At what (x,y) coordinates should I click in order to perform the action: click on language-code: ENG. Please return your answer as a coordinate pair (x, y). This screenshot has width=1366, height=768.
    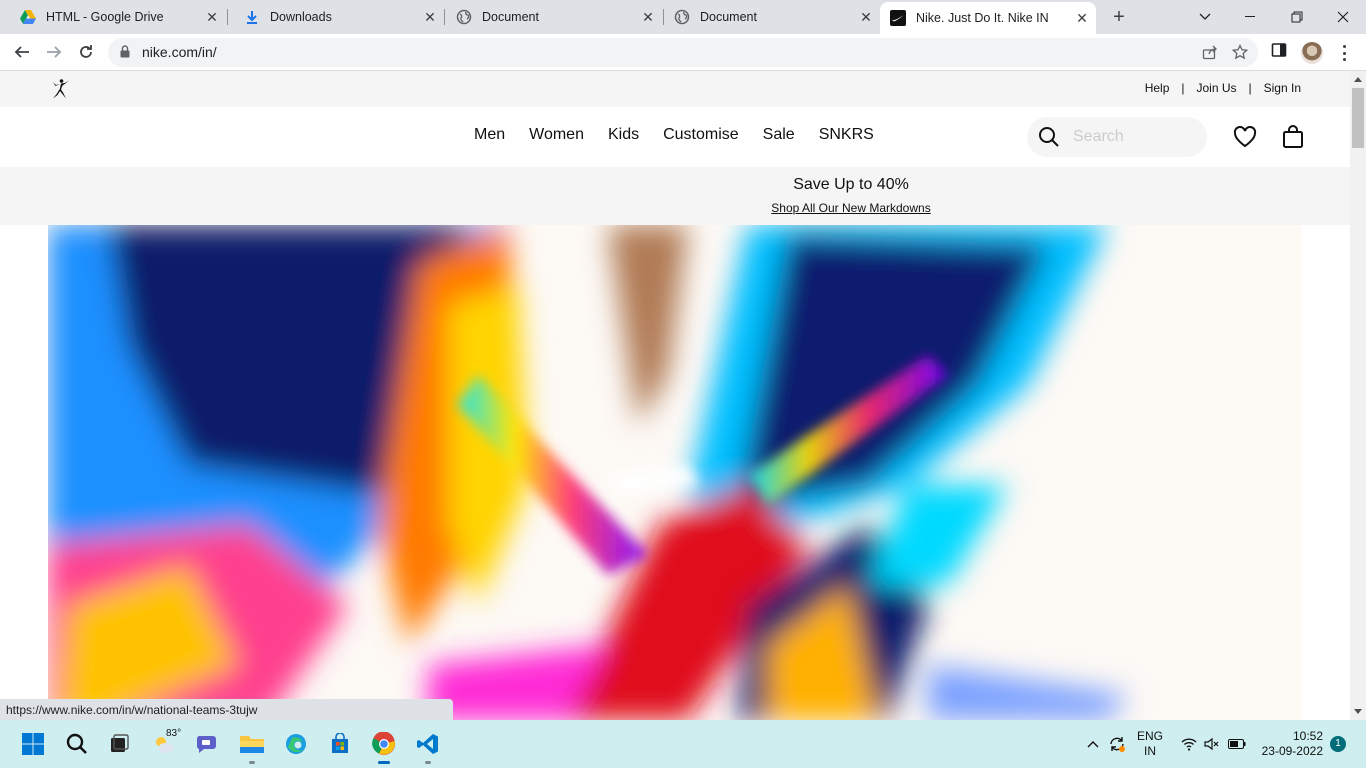
    Looking at the image, I should click on (1150, 736).